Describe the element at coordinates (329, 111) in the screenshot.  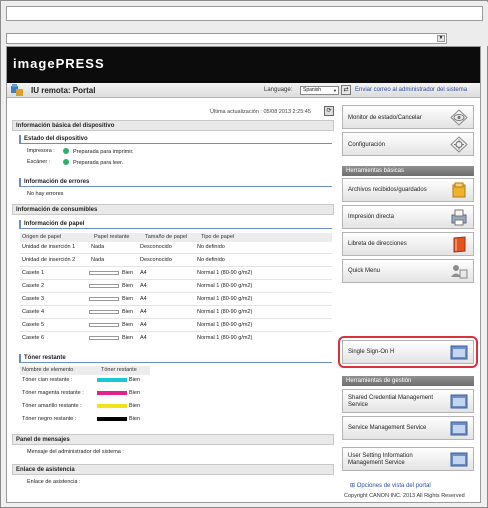
I see `refresh-button: ⟳` at that location.